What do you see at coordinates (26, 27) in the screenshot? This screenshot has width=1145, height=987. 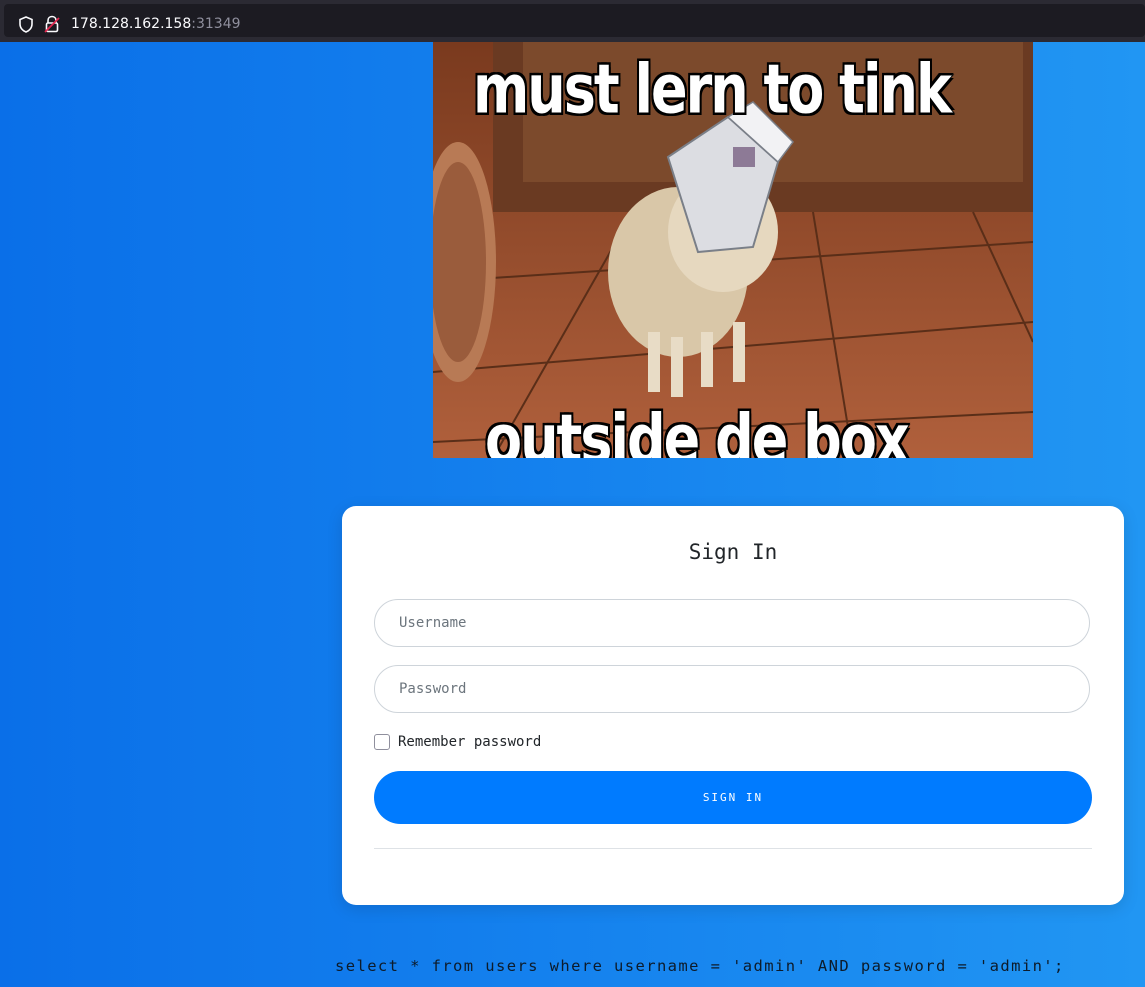 I see `shield-icon` at bounding box center [26, 27].